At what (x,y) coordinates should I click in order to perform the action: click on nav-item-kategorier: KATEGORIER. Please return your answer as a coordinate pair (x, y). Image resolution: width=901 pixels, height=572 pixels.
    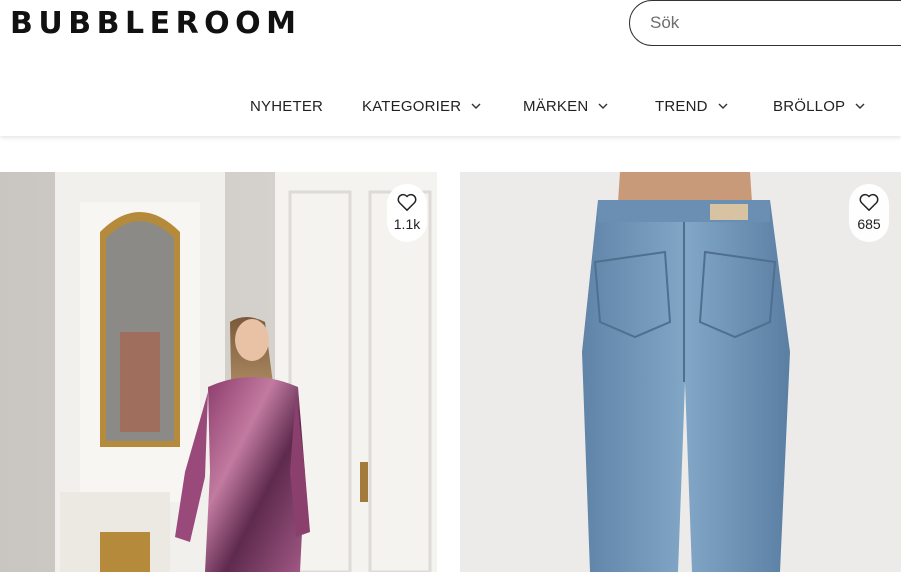
    Looking at the image, I should click on (421, 106).